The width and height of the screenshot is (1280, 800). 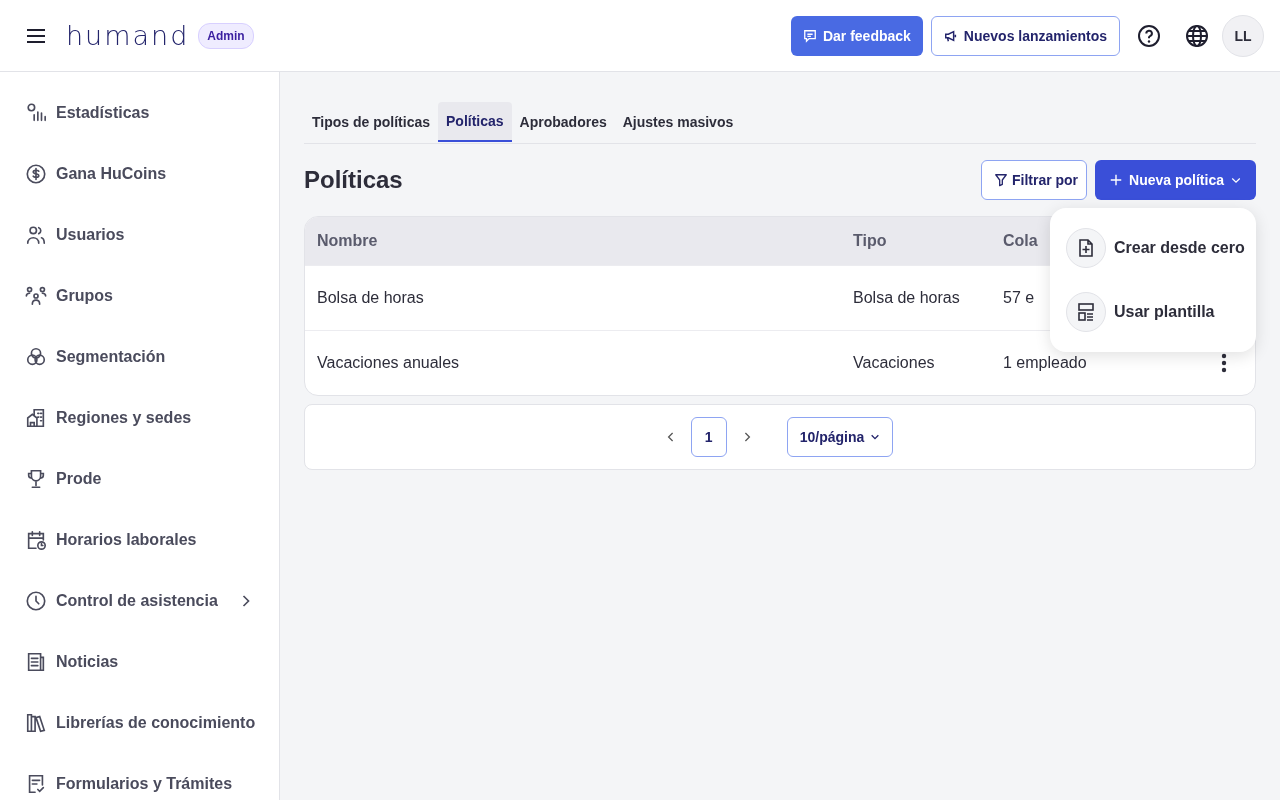 I want to click on users-icon, so click(x=36, y=234).